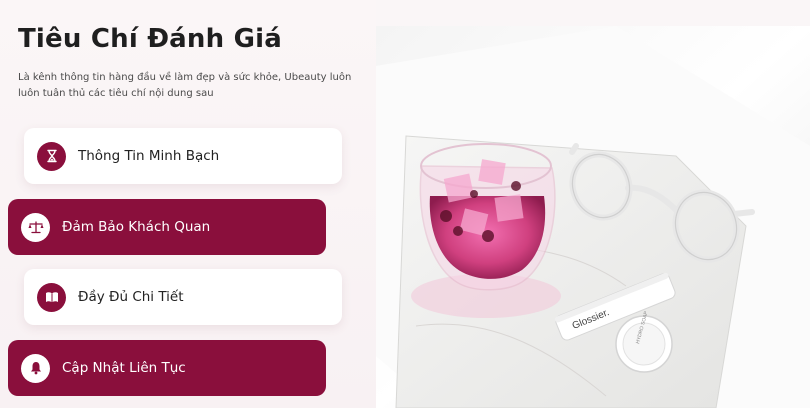  What do you see at coordinates (35, 368) in the screenshot?
I see `bell-icon` at bounding box center [35, 368].